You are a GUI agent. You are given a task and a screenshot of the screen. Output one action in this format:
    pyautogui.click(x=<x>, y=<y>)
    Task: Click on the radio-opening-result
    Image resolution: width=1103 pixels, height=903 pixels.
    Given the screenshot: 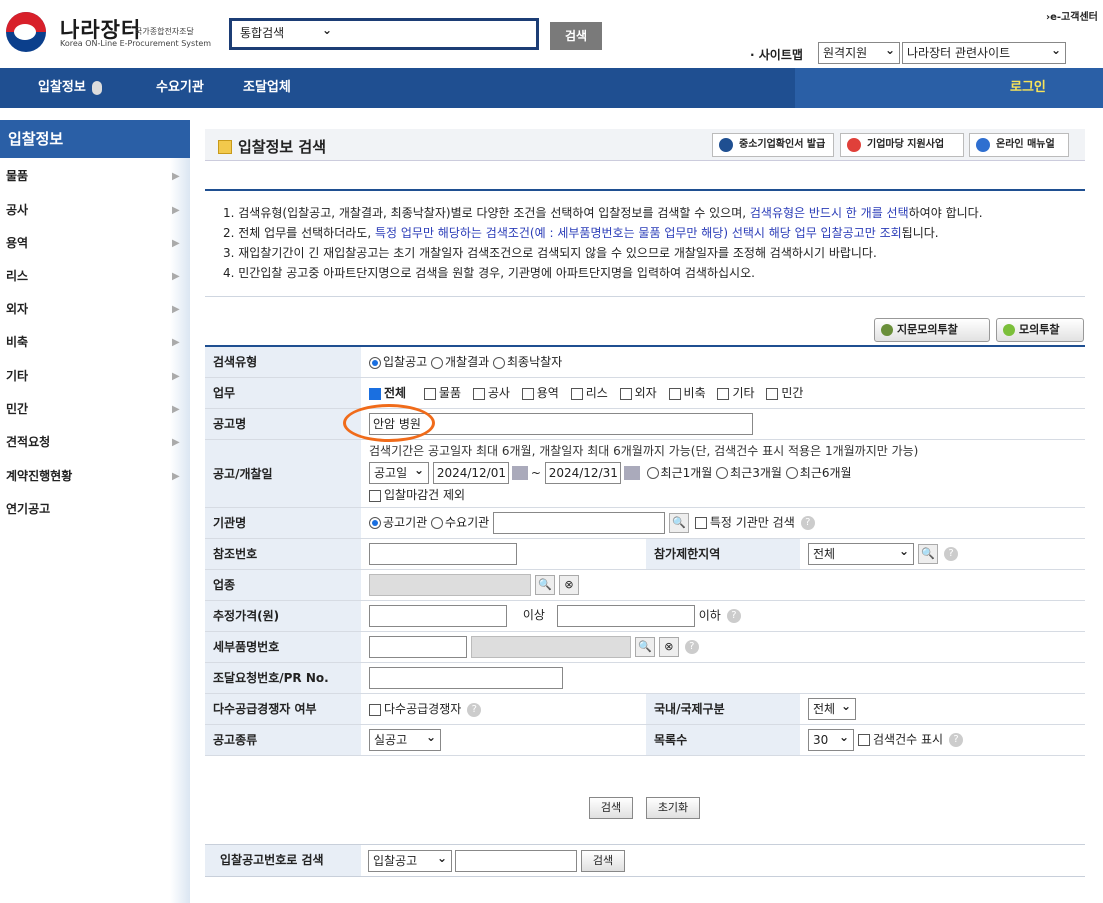 What is the action you would take?
    pyautogui.click(x=437, y=362)
    